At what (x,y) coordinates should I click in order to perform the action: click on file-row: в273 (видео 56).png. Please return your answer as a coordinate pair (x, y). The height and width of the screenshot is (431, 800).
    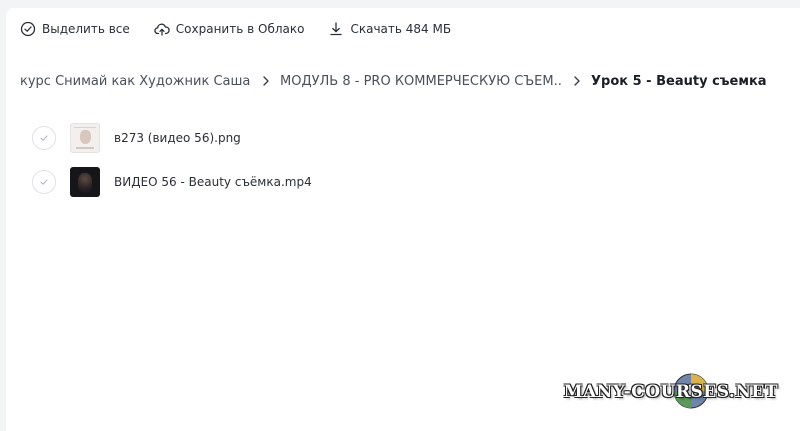
    Looking at the image, I should click on (232, 138).